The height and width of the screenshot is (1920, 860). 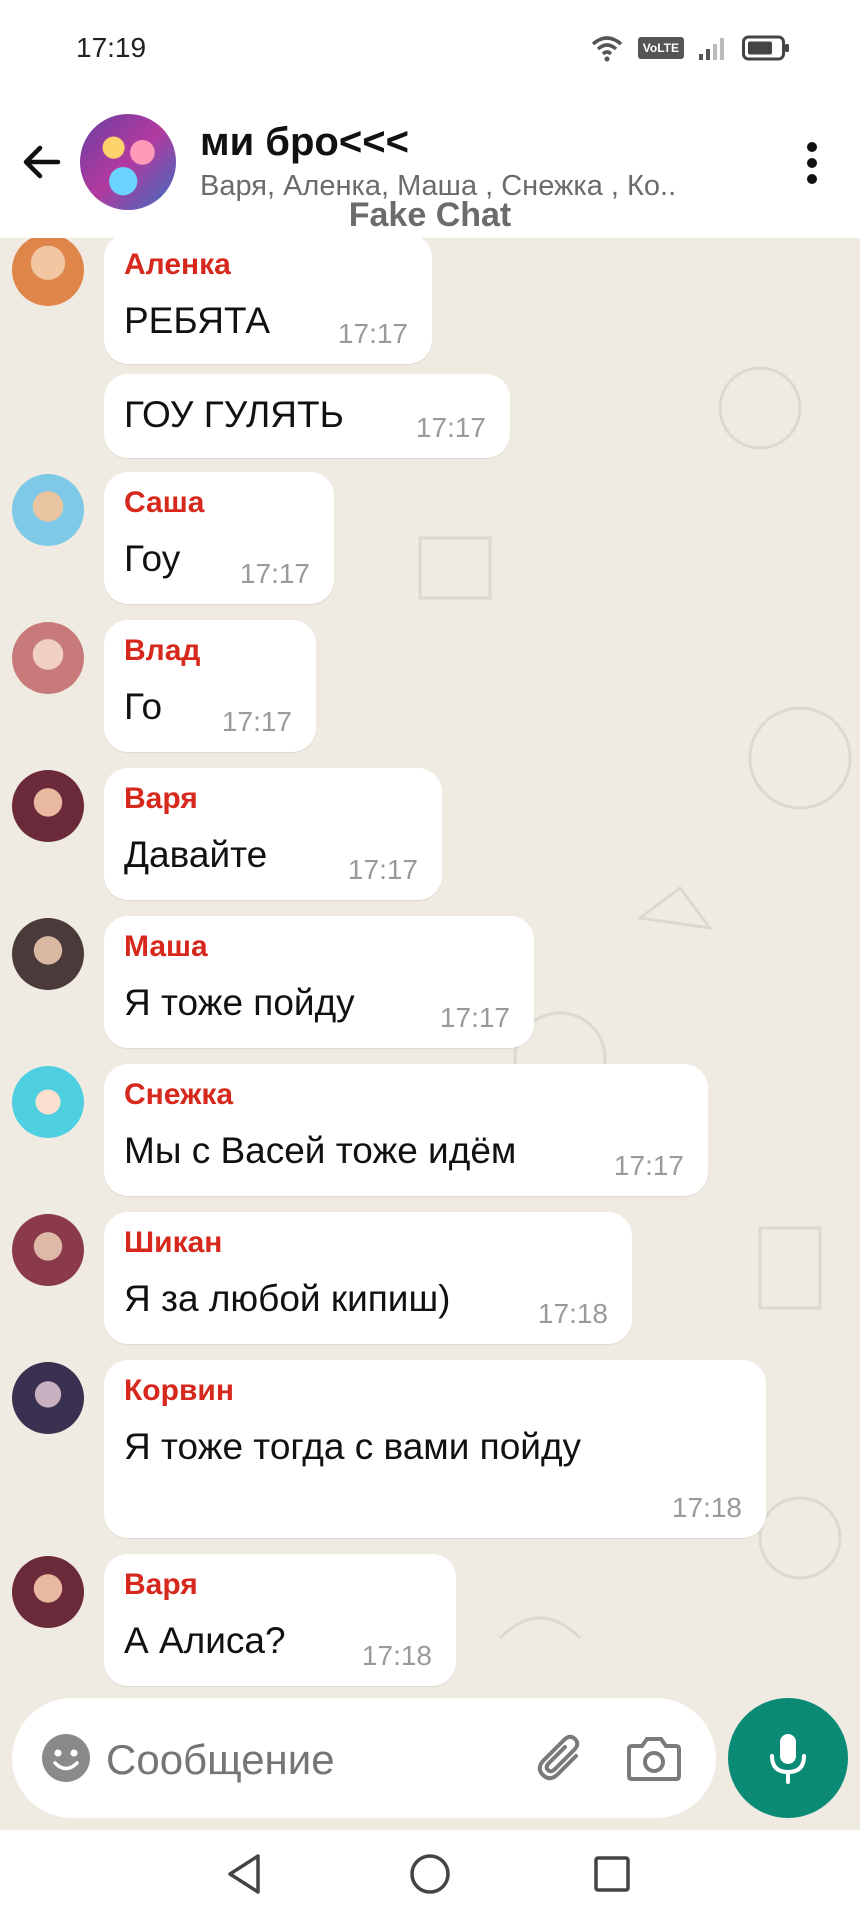 I want to click on camera-icon, so click(x=654, y=1759).